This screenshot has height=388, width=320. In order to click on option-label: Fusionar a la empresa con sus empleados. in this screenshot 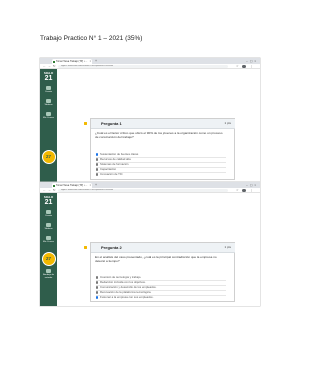, I will do `click(127, 297)`.